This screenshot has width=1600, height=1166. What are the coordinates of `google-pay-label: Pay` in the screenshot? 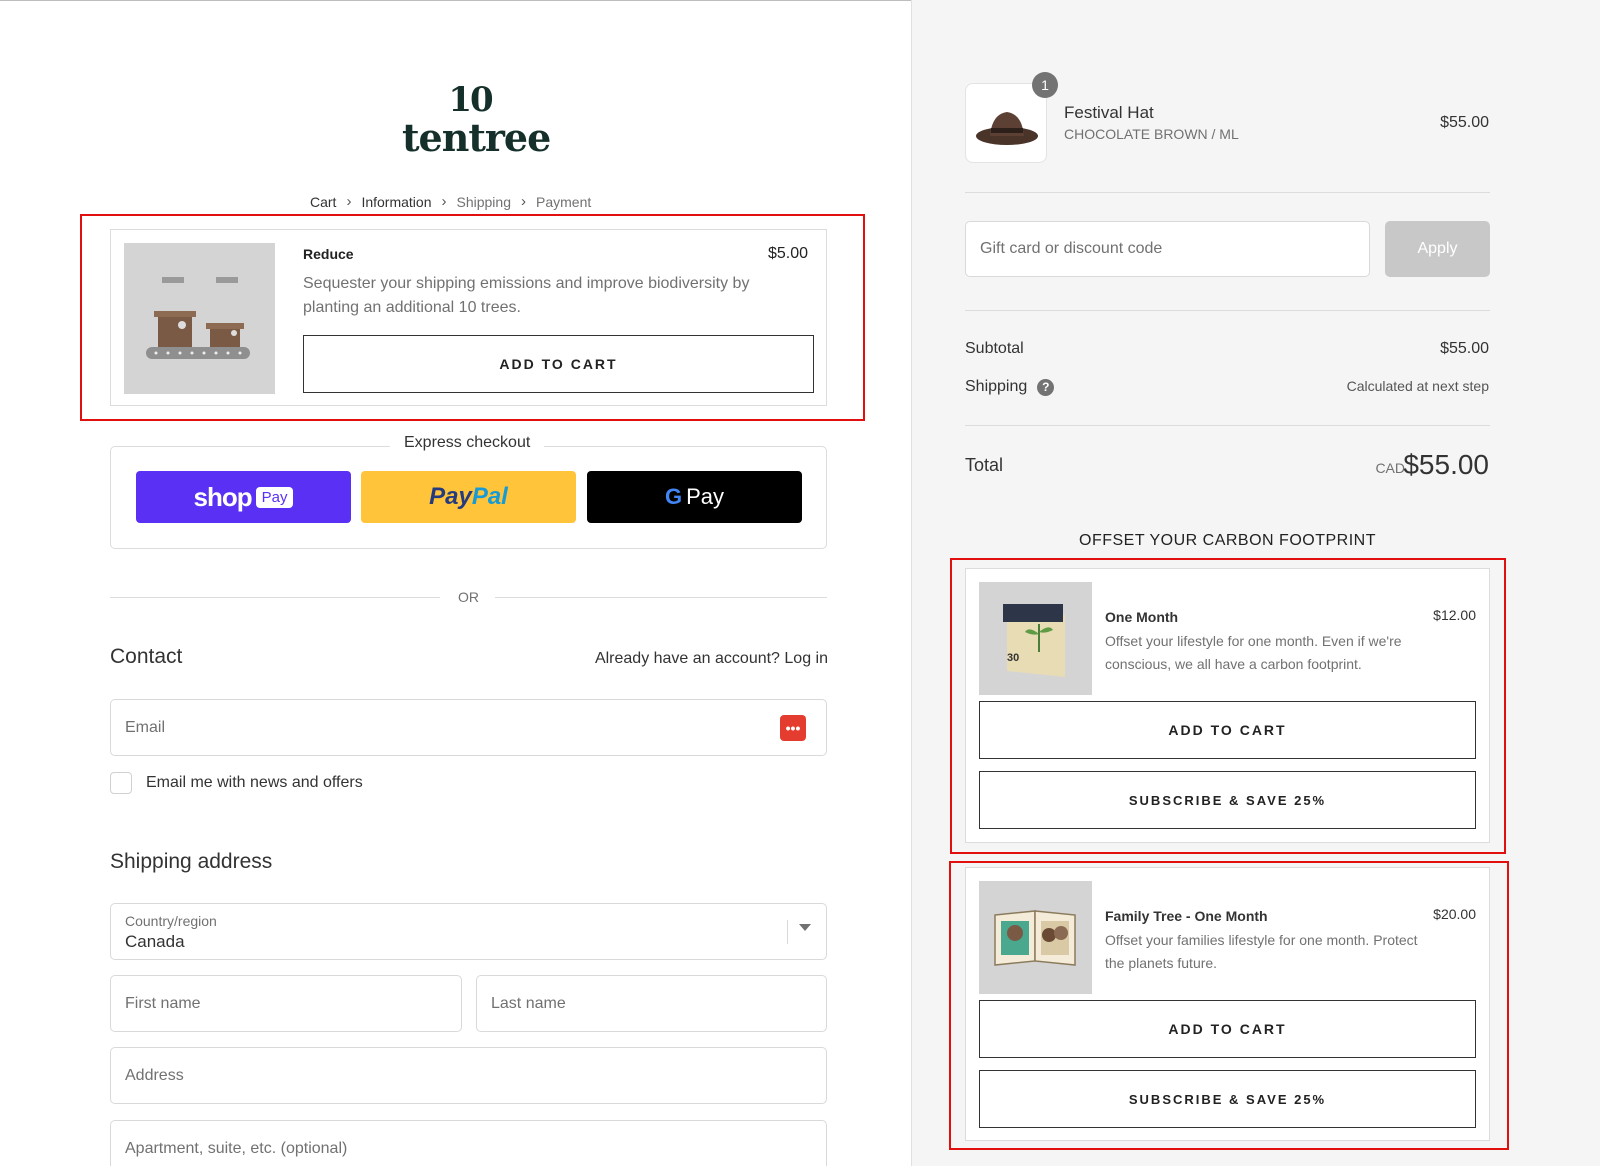 It's located at (705, 496).